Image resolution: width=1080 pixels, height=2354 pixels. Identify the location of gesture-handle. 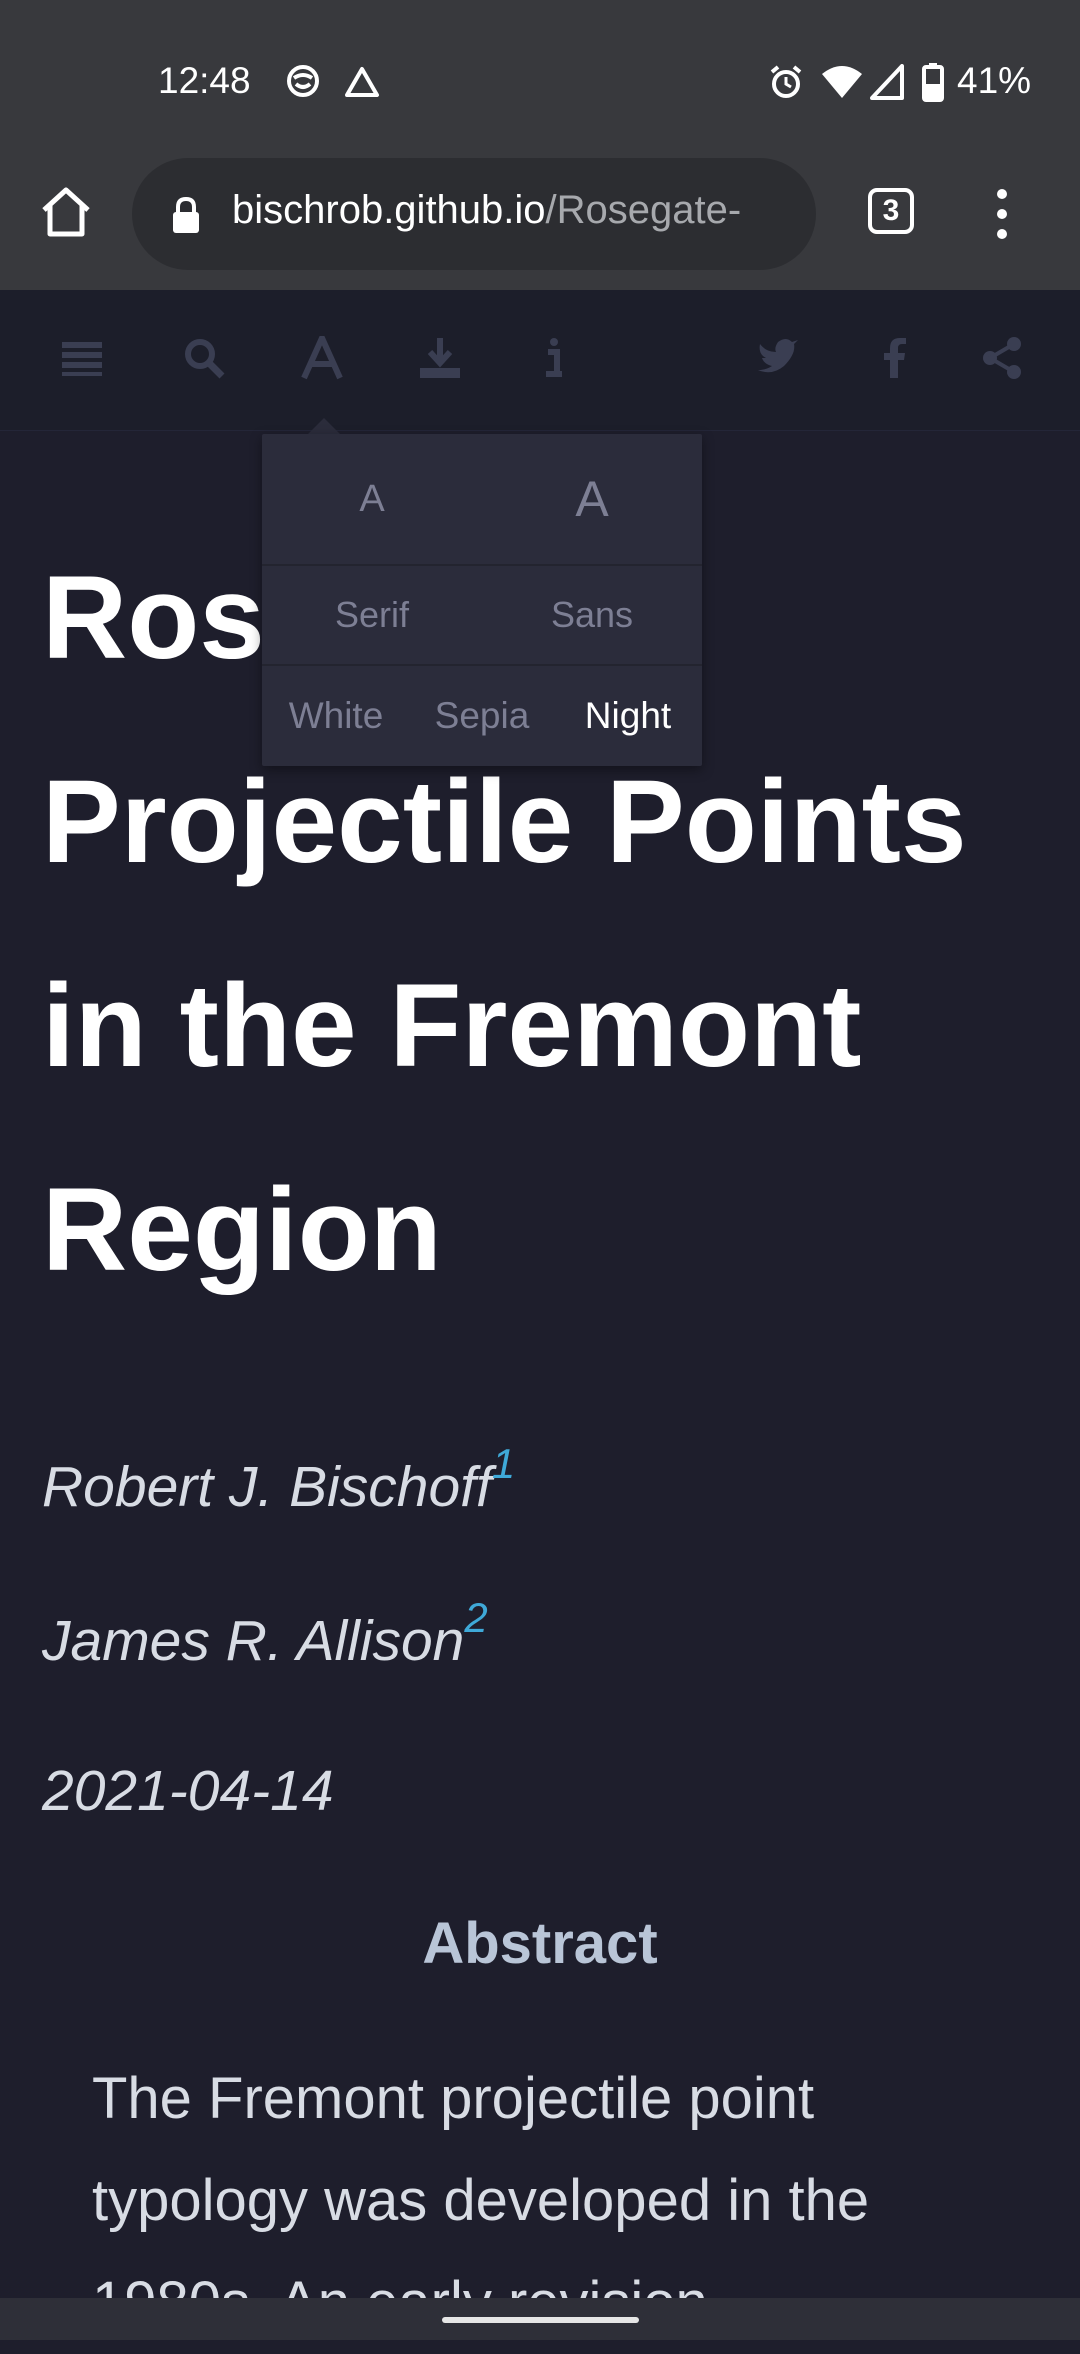
(540, 2320).